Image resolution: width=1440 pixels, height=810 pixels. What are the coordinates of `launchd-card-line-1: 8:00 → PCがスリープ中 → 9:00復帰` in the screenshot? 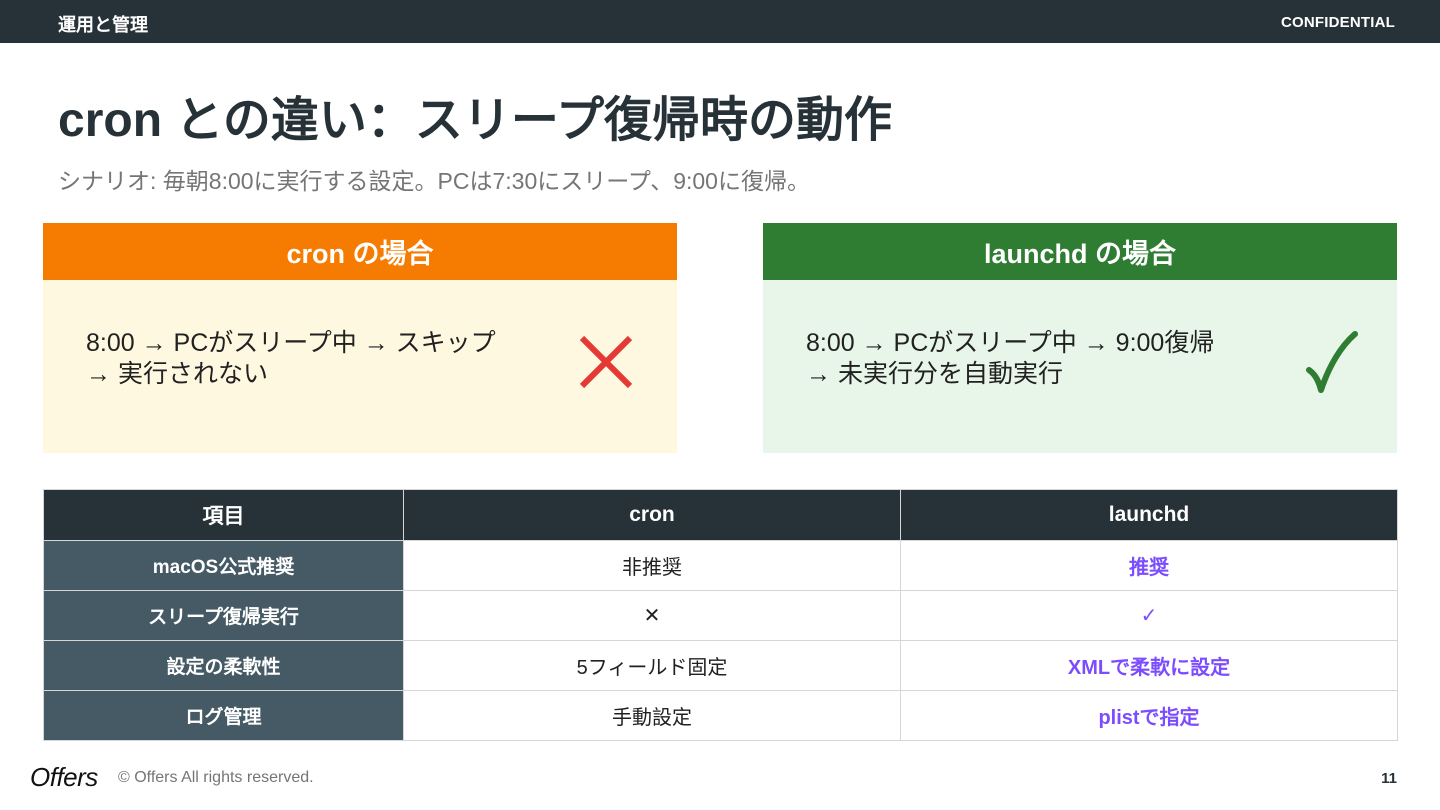 It's located at (1010, 343).